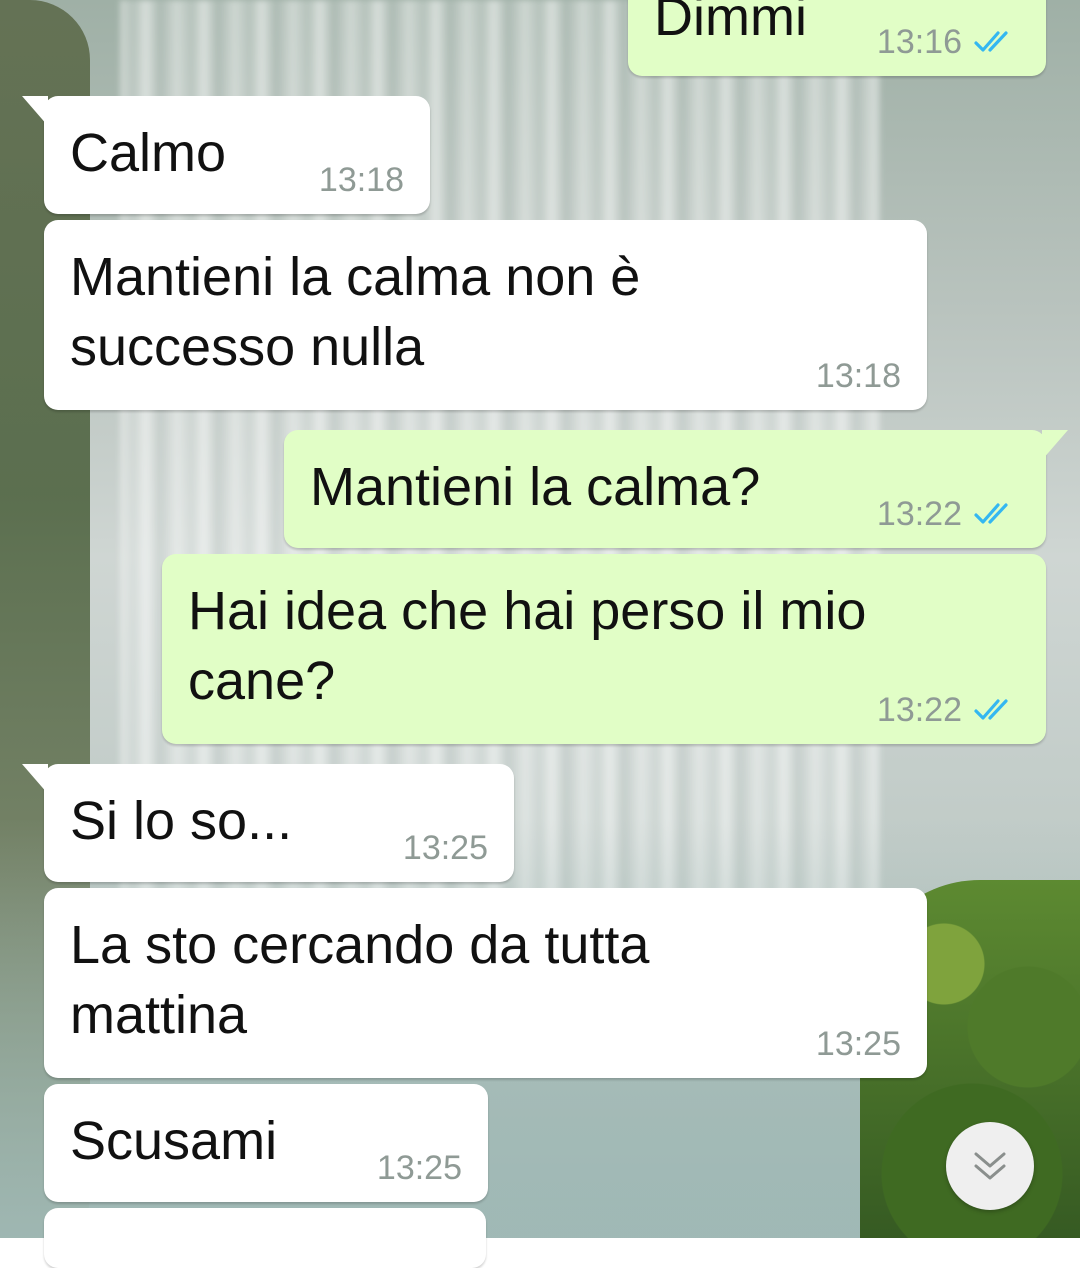 This screenshot has width=1080, height=1268. I want to click on double-chevron-down-icon, so click(990, 1166).